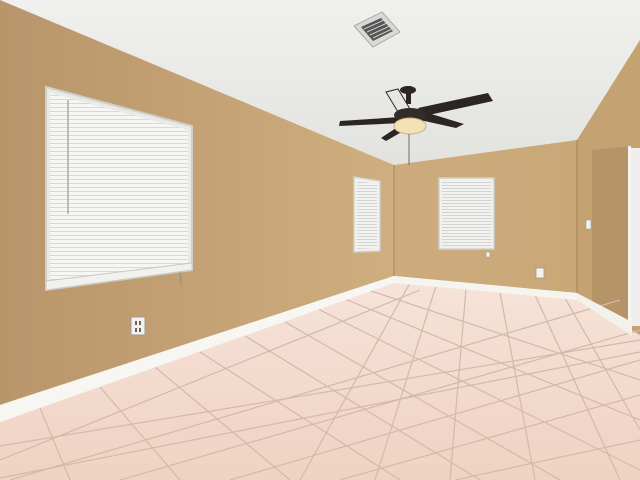 This screenshot has width=640, height=480. What do you see at coordinates (408, 90) in the screenshot?
I see `fan-canopy` at bounding box center [408, 90].